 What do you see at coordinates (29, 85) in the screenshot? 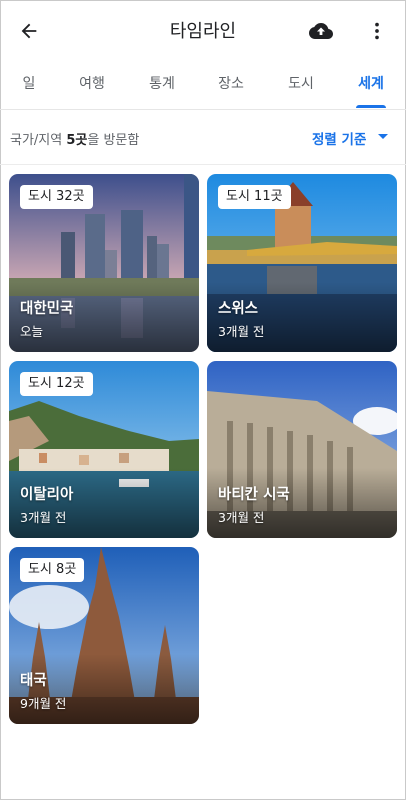
I see `tab-day: 일` at bounding box center [29, 85].